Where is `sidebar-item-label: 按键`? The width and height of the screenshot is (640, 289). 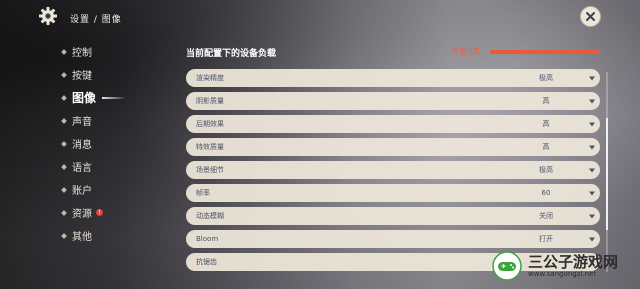
sidebar-item-label: 按键 is located at coordinates (82, 76).